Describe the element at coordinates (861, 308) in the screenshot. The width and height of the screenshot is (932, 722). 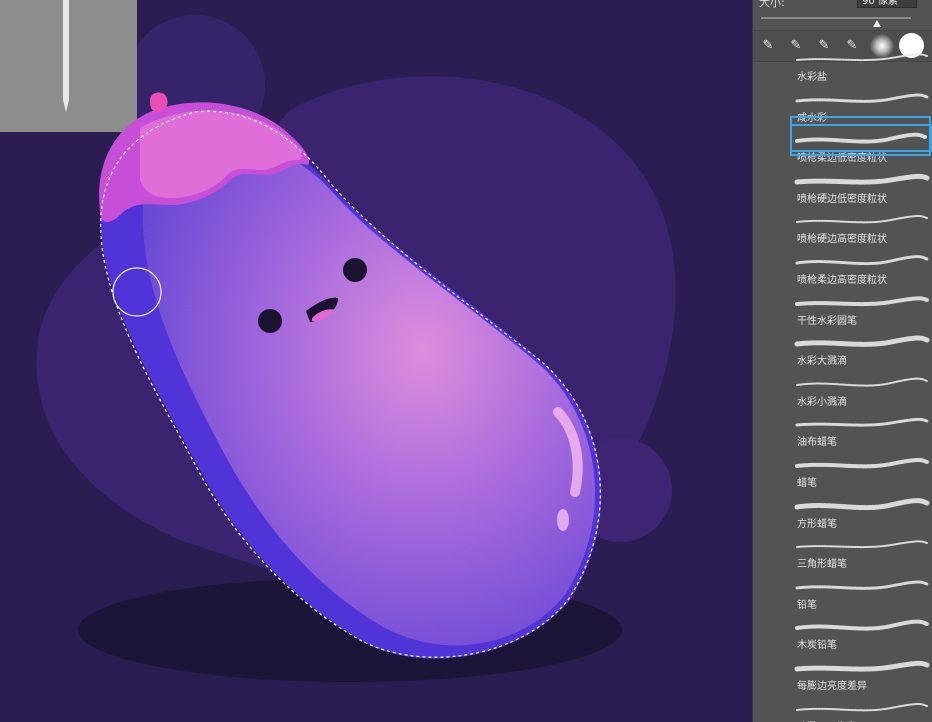
I see `brush-preset-item: 干性水彩圆笔` at that location.